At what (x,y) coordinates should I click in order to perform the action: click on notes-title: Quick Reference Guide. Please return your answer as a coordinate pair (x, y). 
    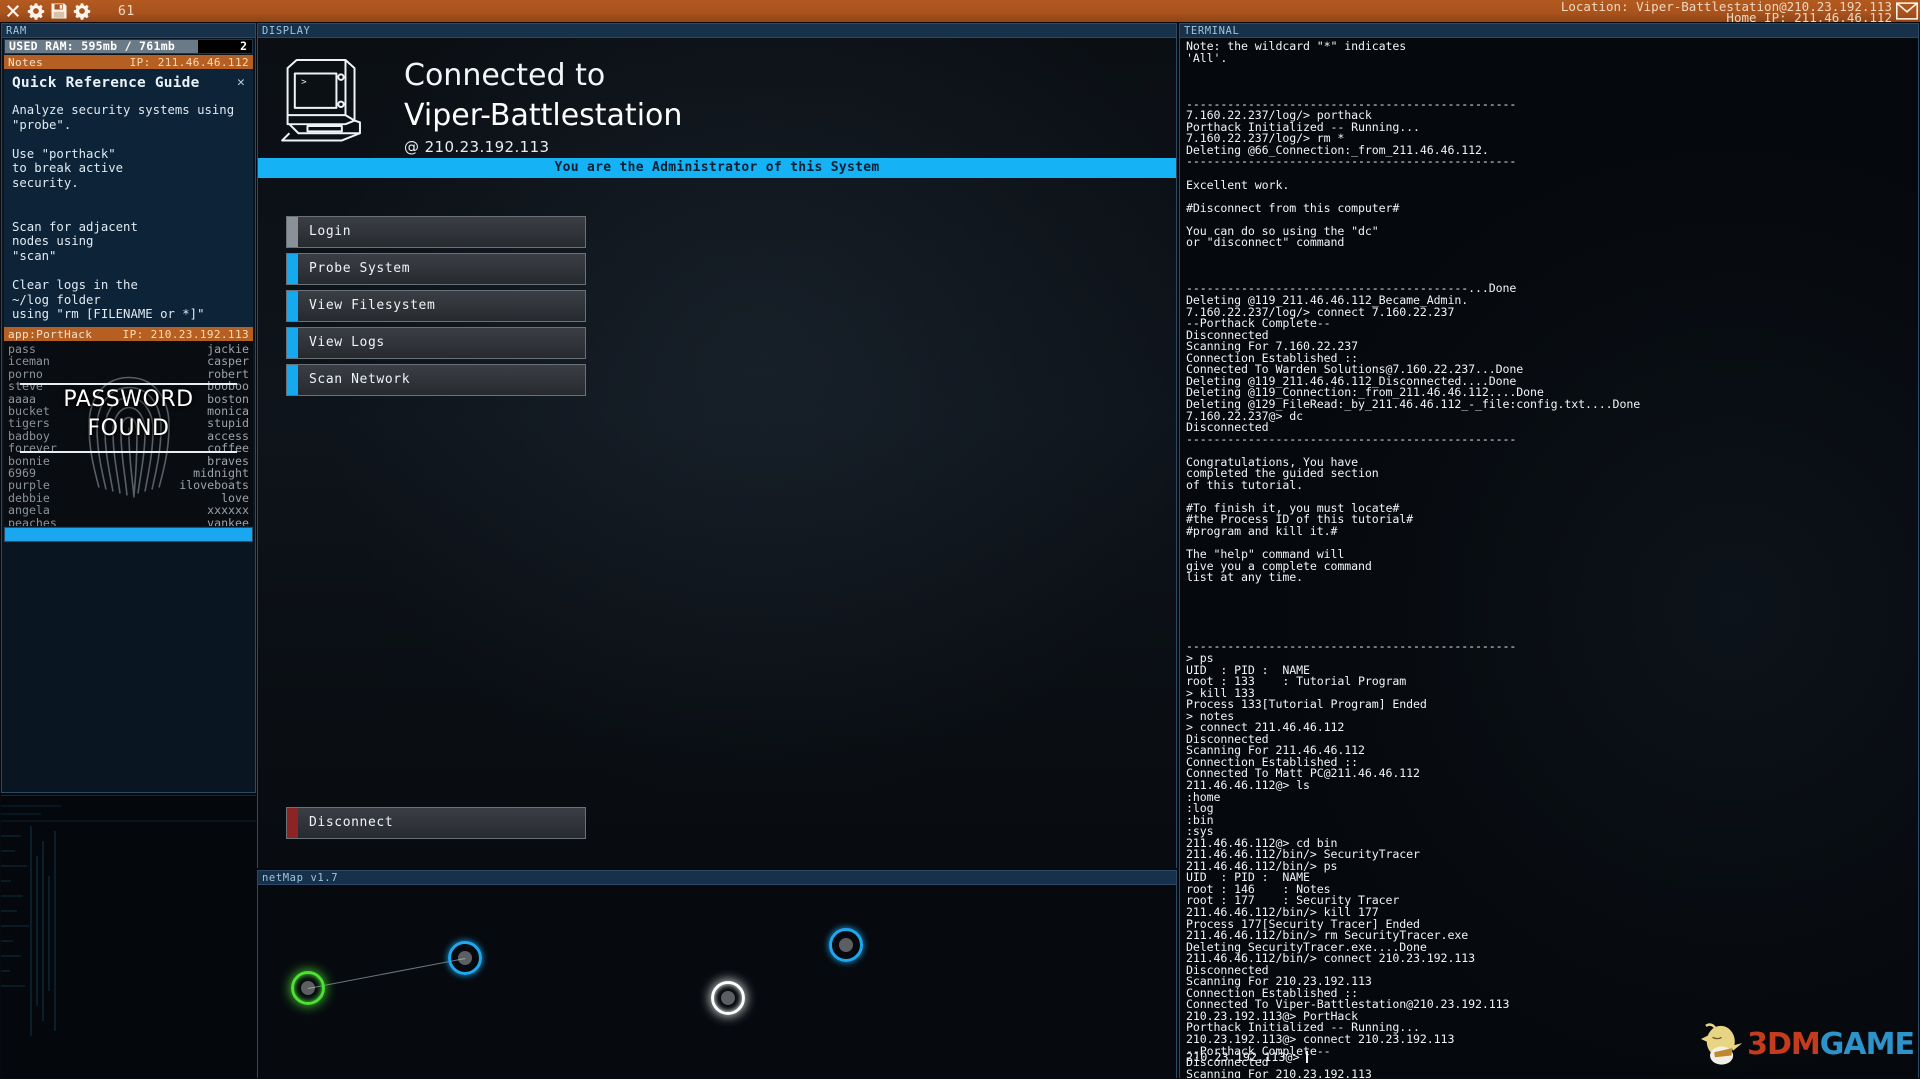
    Looking at the image, I should click on (106, 83).